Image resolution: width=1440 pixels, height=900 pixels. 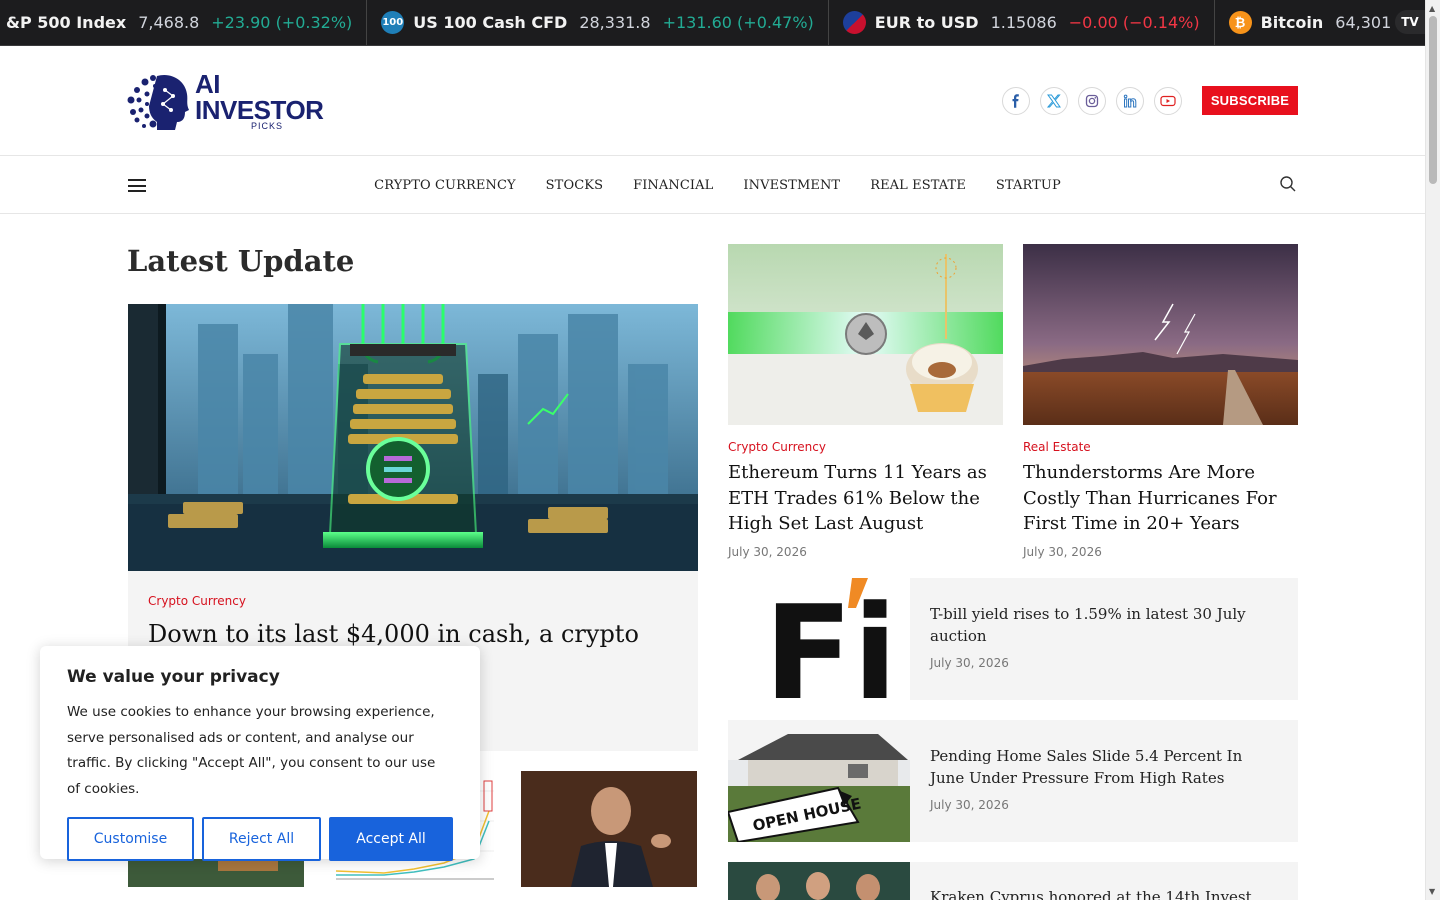 What do you see at coordinates (926, 22) in the screenshot?
I see `ticker-name: EUR to USD` at bounding box center [926, 22].